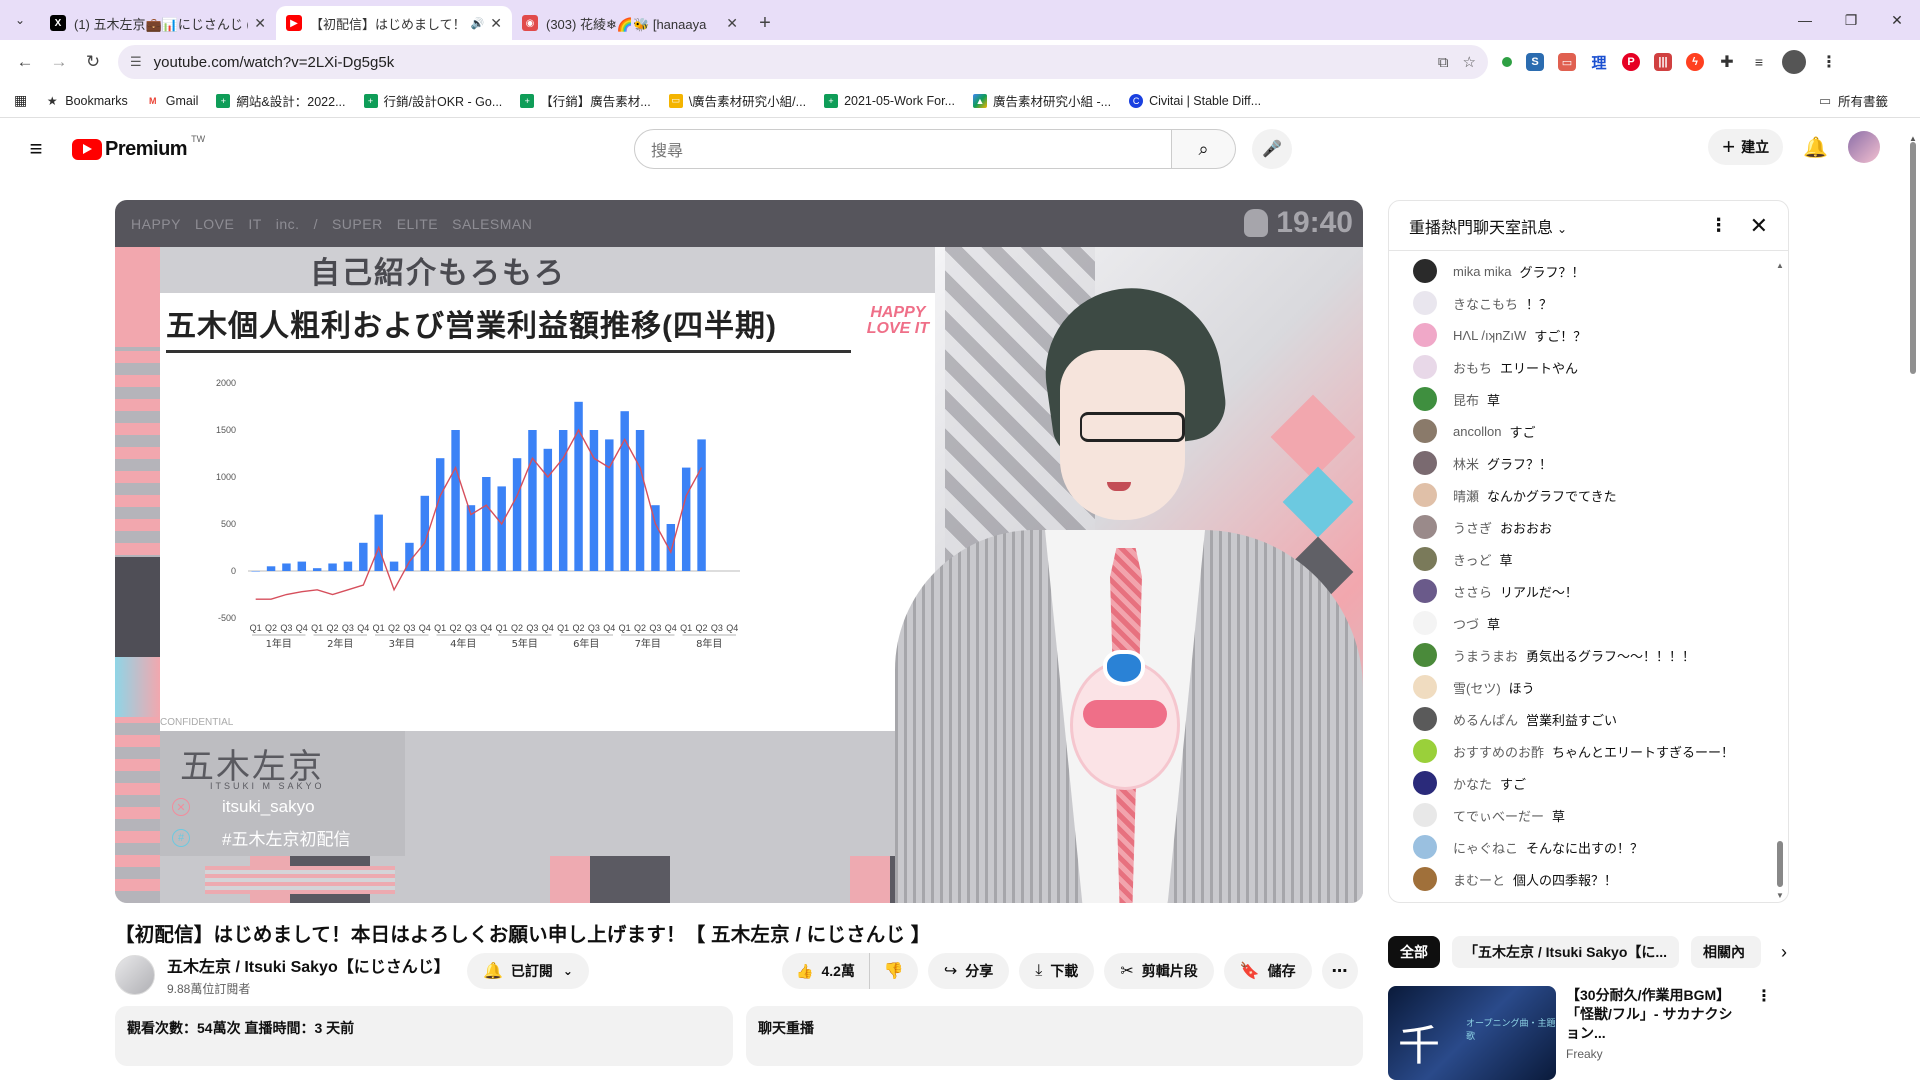  What do you see at coordinates (424, 1036) in the screenshot?
I see `description-box: 觀看次數：54萬次 直播時間：3 天前` at bounding box center [424, 1036].